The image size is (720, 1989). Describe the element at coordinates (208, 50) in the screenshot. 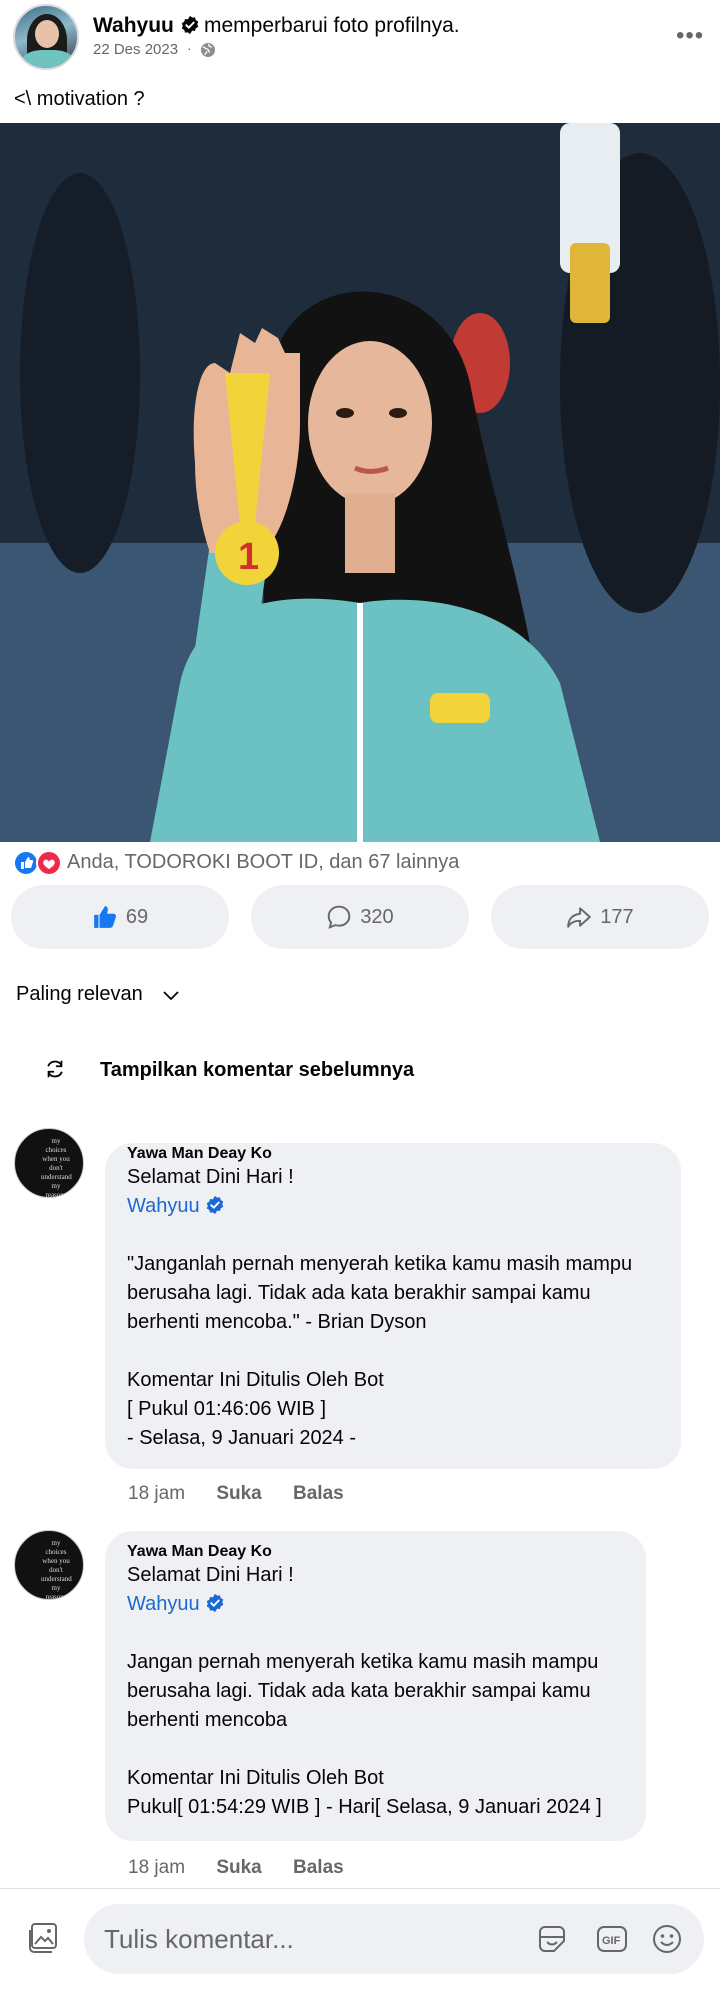

I see `globe-icon` at that location.